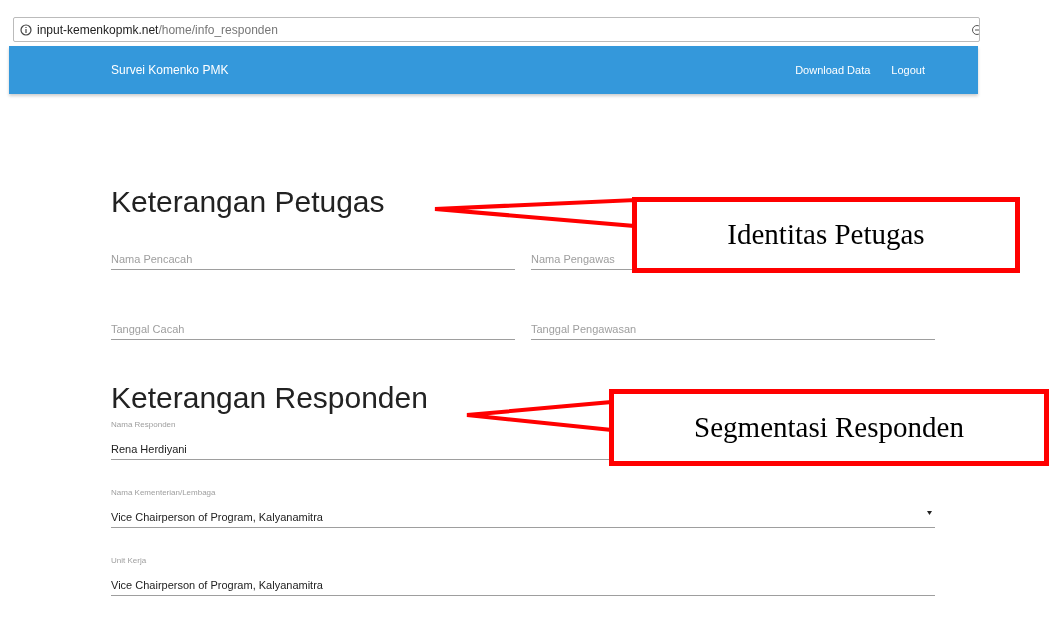 The image size is (1050, 630). What do you see at coordinates (248, 202) in the screenshot?
I see `section-heading: Keterangan Petugas` at bounding box center [248, 202].